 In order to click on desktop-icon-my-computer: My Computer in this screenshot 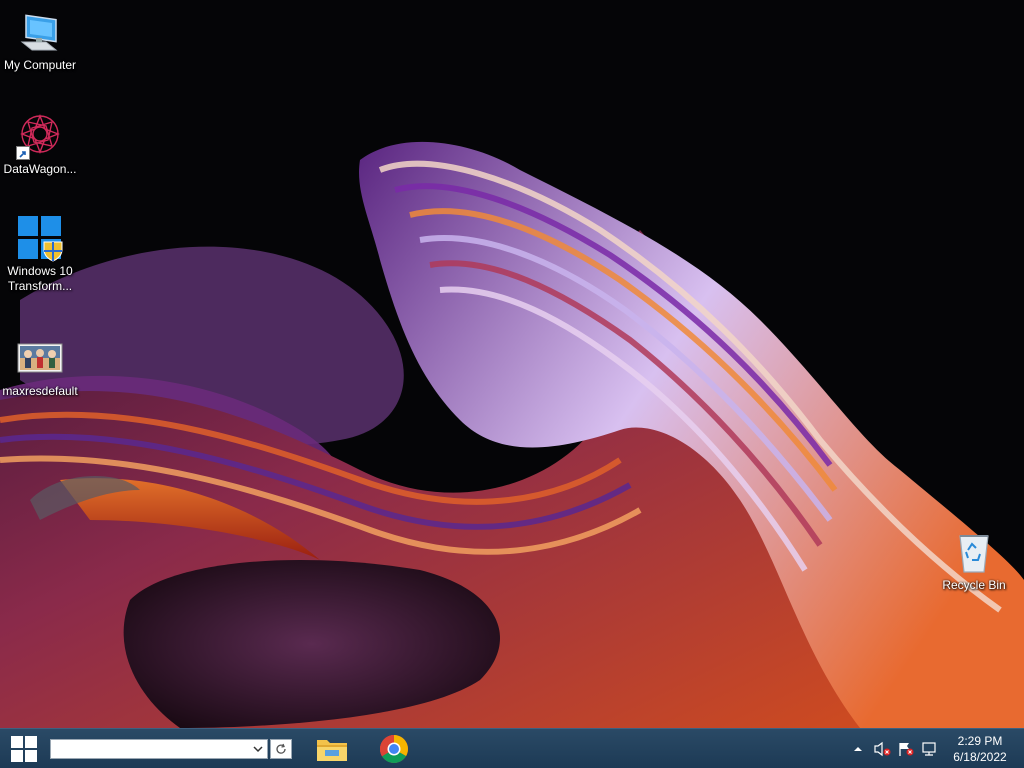, I will do `click(40, 40)`.